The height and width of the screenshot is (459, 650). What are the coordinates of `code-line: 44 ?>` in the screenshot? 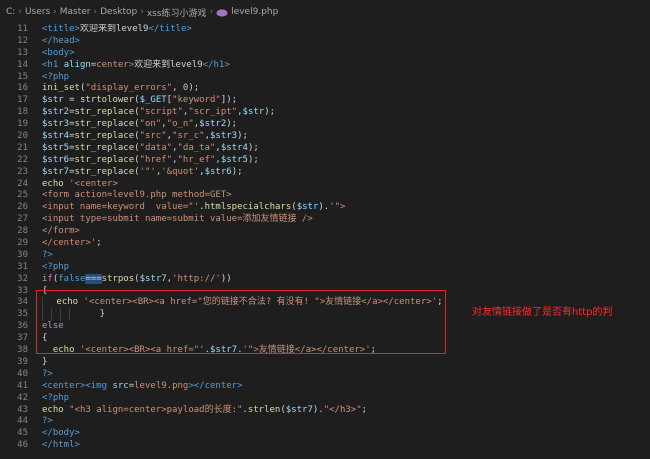 It's located at (325, 422).